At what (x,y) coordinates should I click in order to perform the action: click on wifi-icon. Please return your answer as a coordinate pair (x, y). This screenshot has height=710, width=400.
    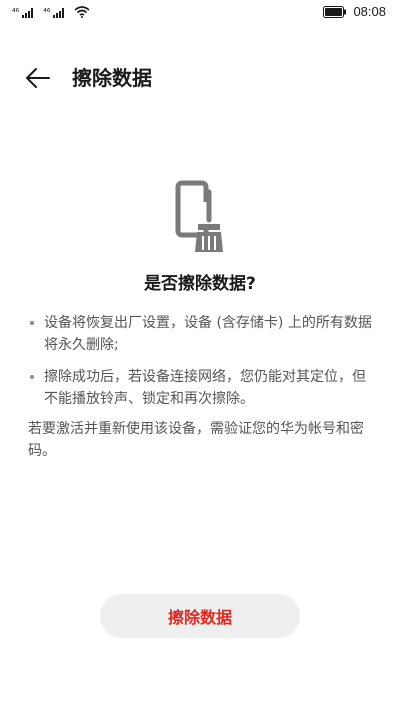
    Looking at the image, I should click on (82, 12).